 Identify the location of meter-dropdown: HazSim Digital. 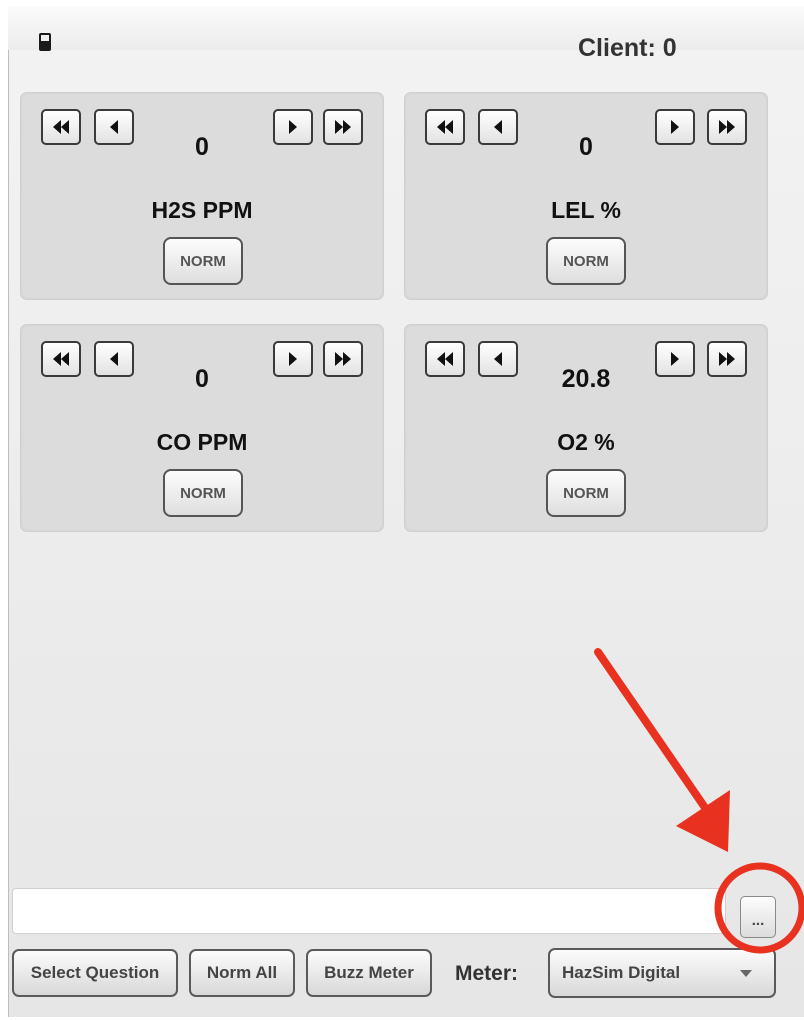
(662, 973).